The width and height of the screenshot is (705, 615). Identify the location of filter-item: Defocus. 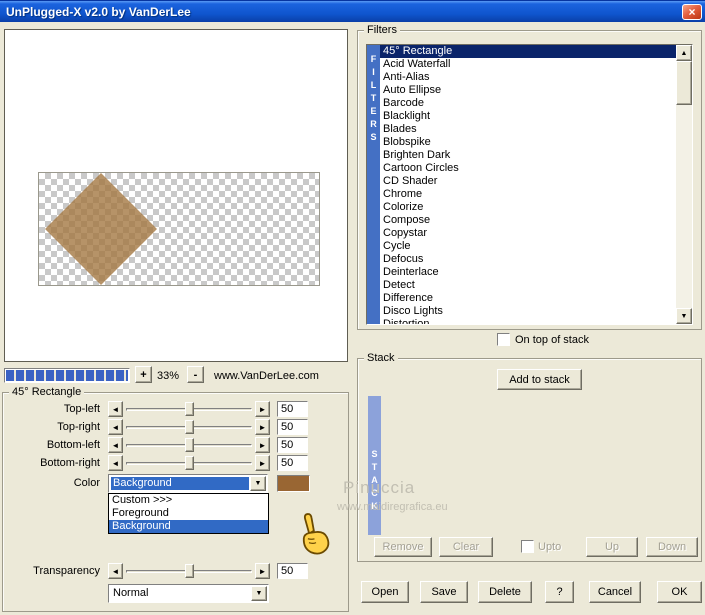
(528, 259).